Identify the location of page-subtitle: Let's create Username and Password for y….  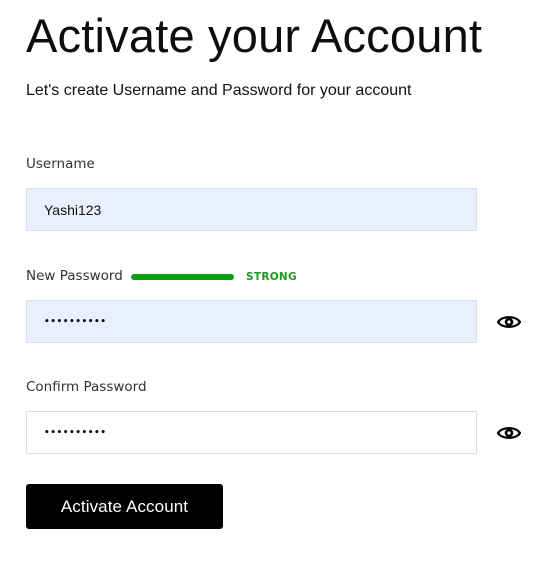
(219, 90).